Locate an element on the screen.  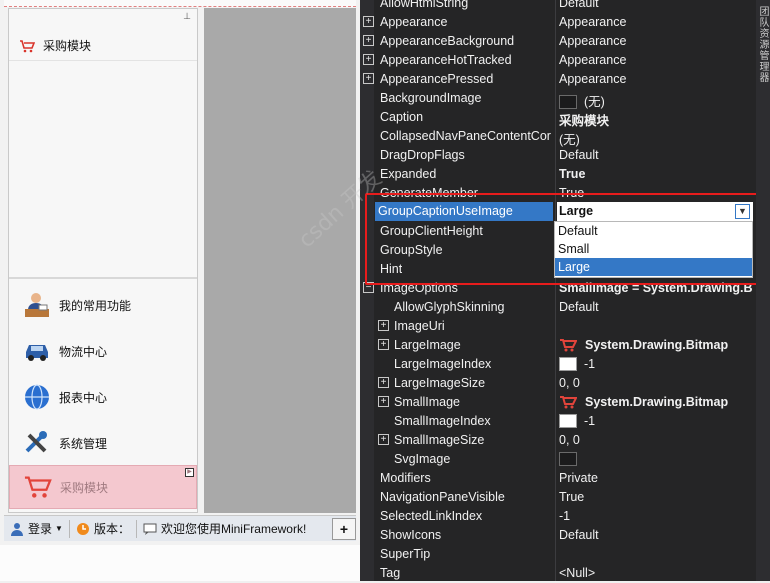
nav-splitter is located at coordinates (103, 278).